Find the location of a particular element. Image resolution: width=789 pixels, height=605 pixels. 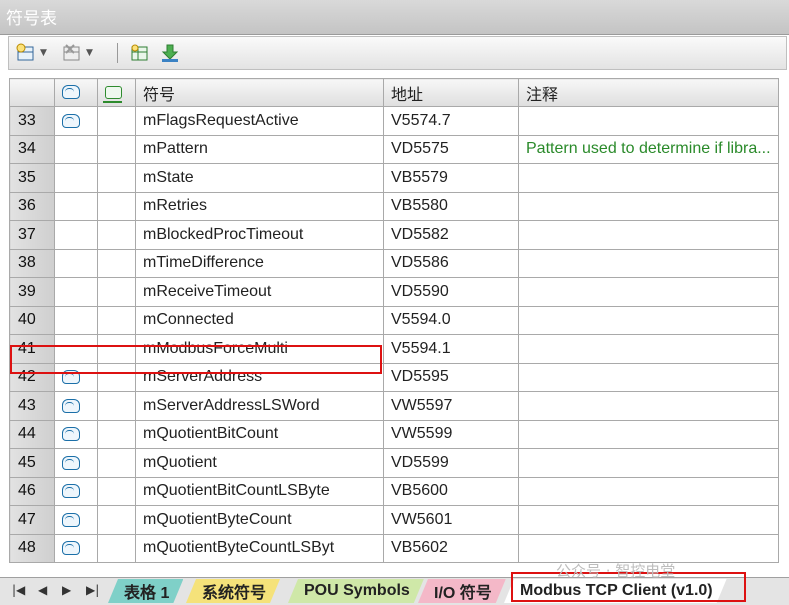

table-row: 40 mConnected V5594.0 is located at coordinates (394, 320).